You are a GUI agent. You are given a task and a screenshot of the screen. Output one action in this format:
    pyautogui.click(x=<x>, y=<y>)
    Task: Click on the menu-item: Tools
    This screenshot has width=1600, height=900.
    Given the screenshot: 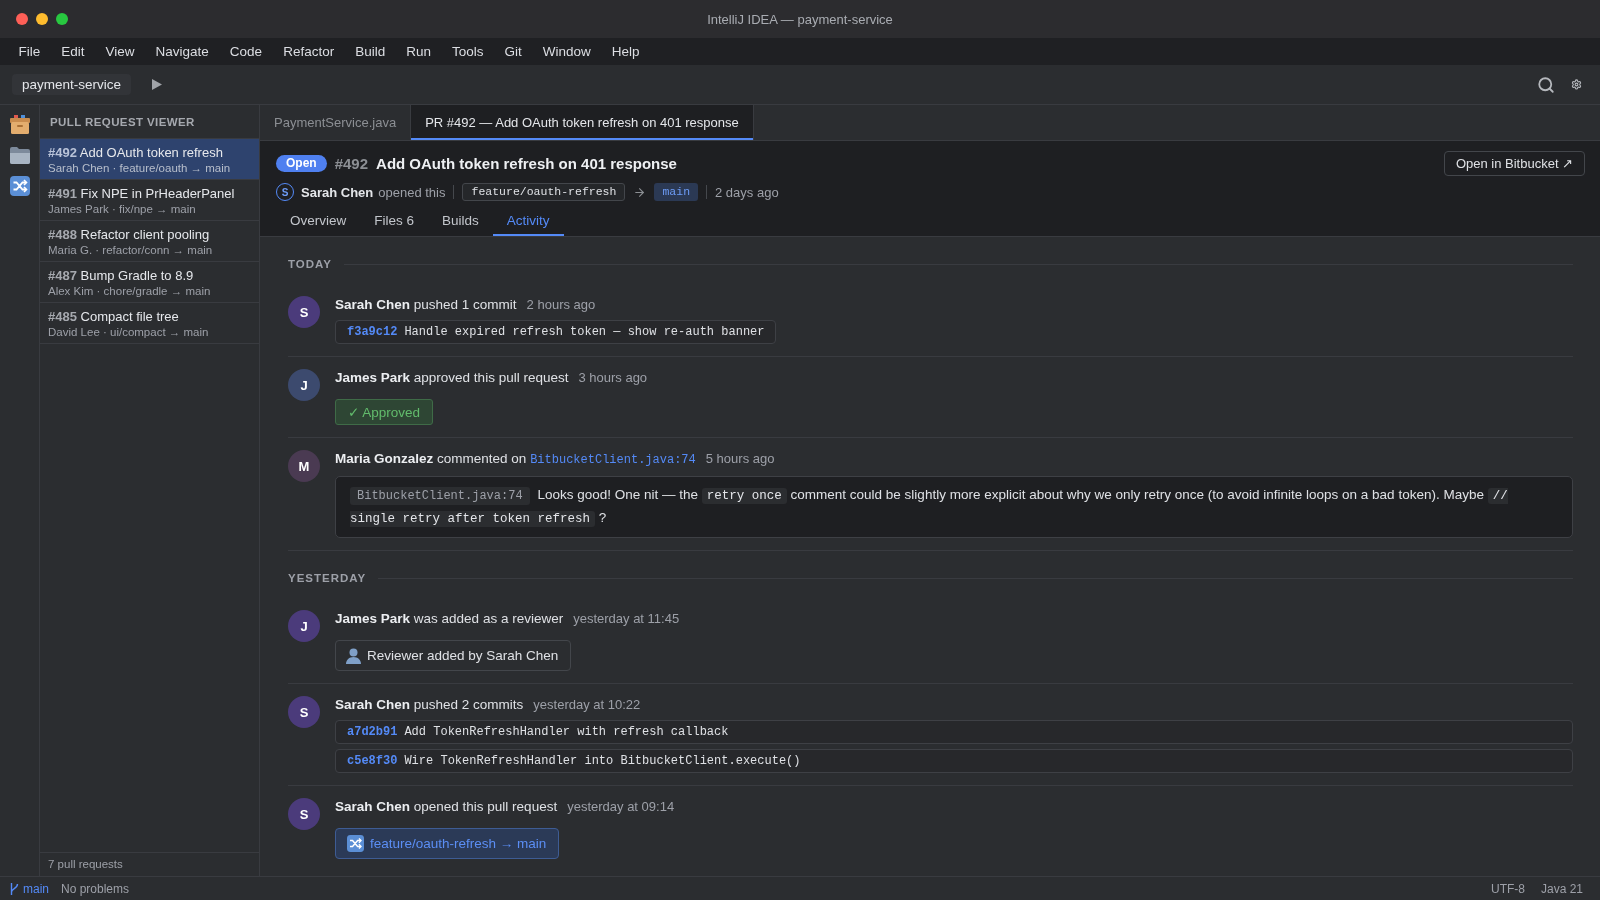 What is the action you would take?
    pyautogui.click(x=467, y=51)
    